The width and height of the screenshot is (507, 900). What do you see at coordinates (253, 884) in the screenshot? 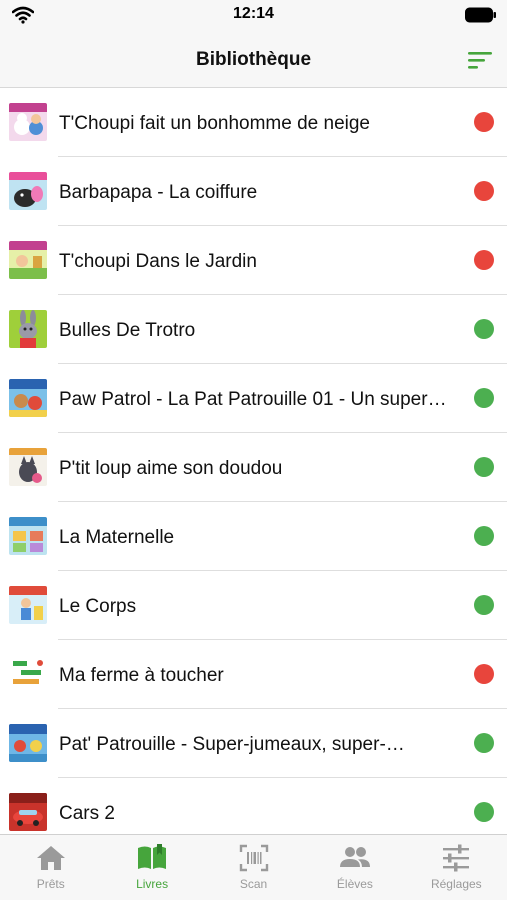
I see `tab-label: Scan` at bounding box center [253, 884].